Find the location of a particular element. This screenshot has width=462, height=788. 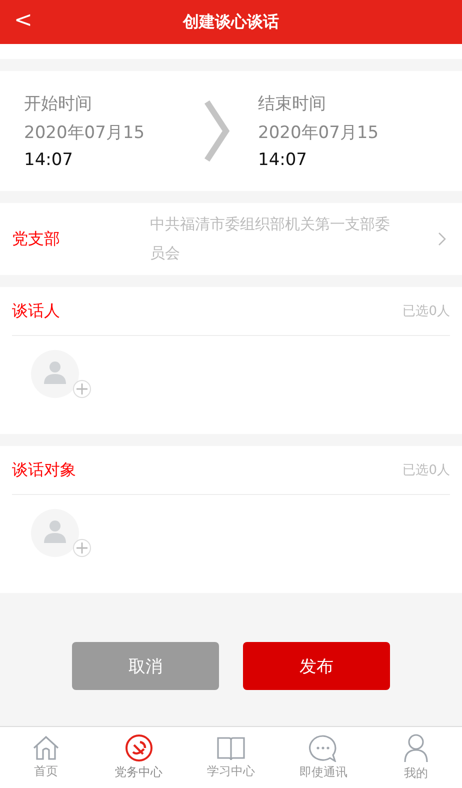

branch-row: 党支部 中共福清市委组织部机关第一支部委员会 is located at coordinates (231, 239).